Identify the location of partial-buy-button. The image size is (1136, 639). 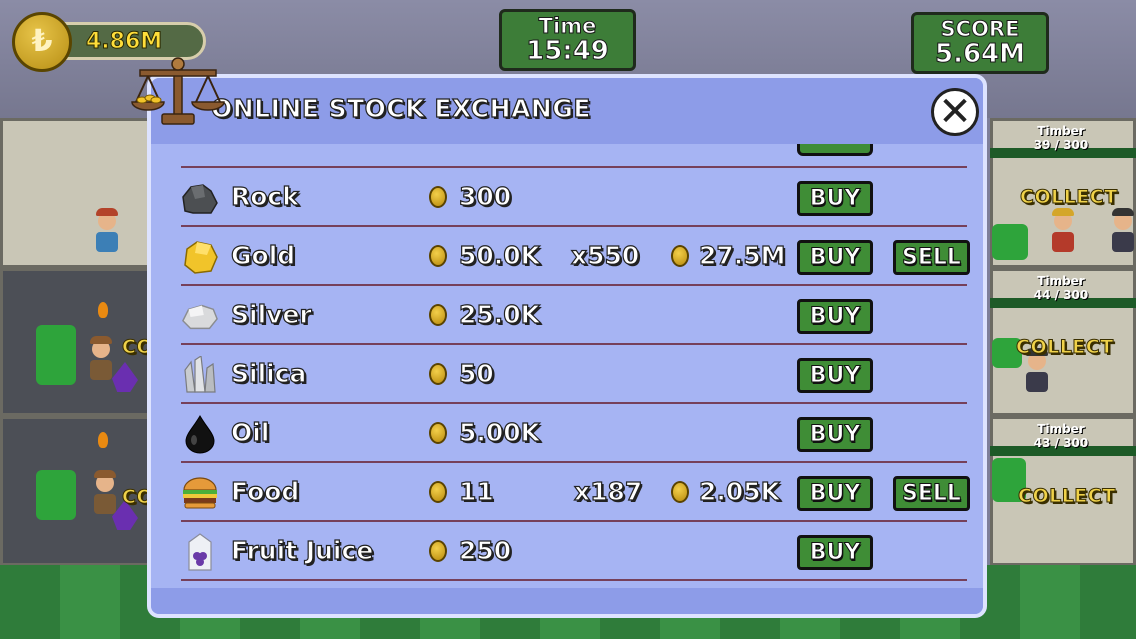
(835, 150).